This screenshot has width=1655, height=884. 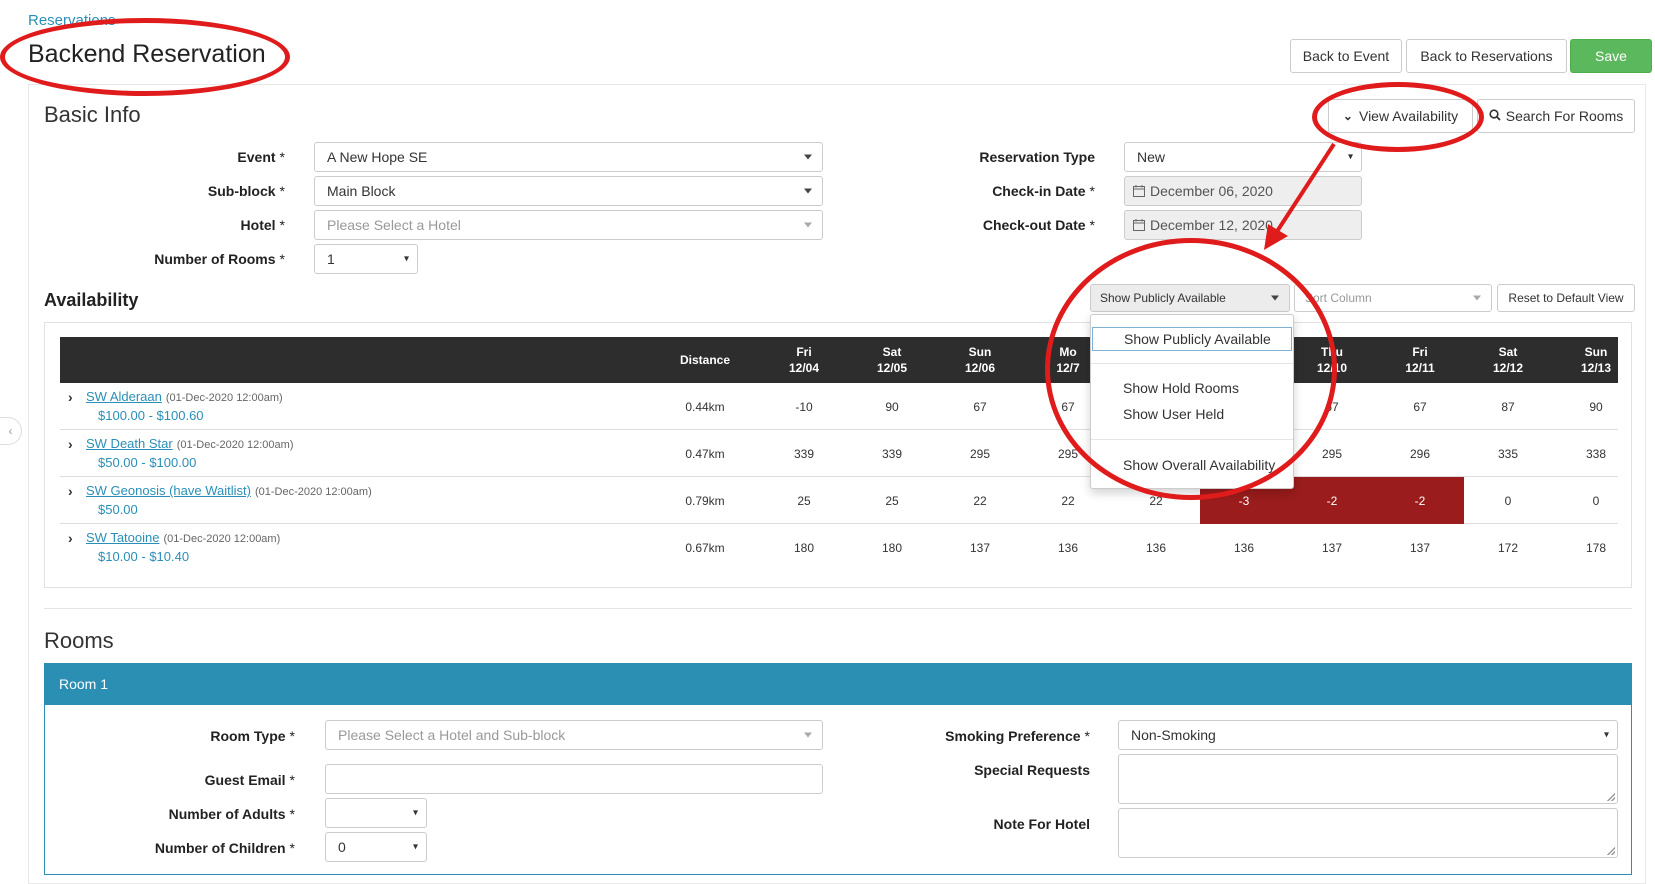 I want to click on checkout-date-label: Check-out Date *, so click(x=1038, y=225).